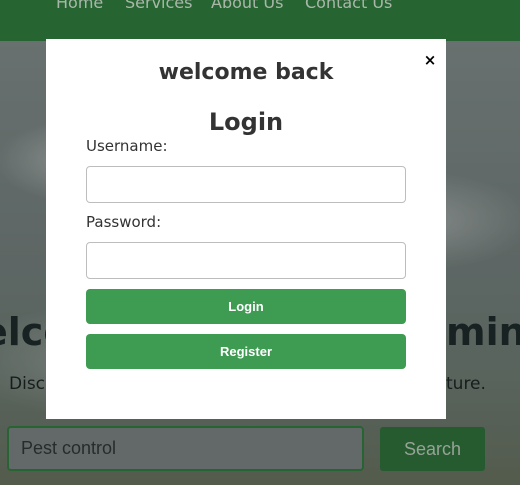  Describe the element at coordinates (127, 146) in the screenshot. I see `username-label: Username:` at that location.